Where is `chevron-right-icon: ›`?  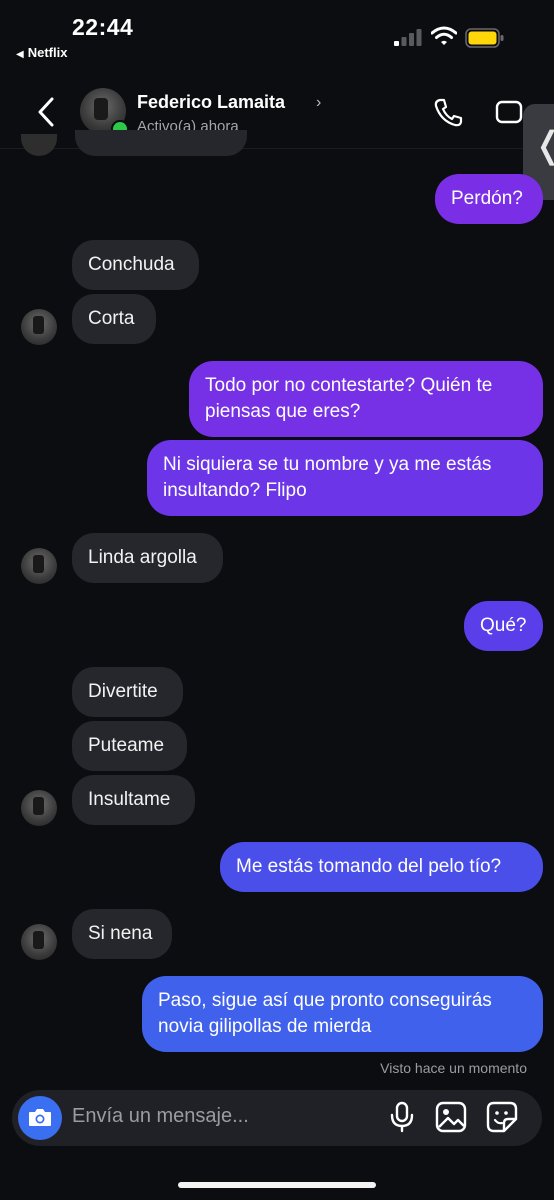 chevron-right-icon: › is located at coordinates (318, 103).